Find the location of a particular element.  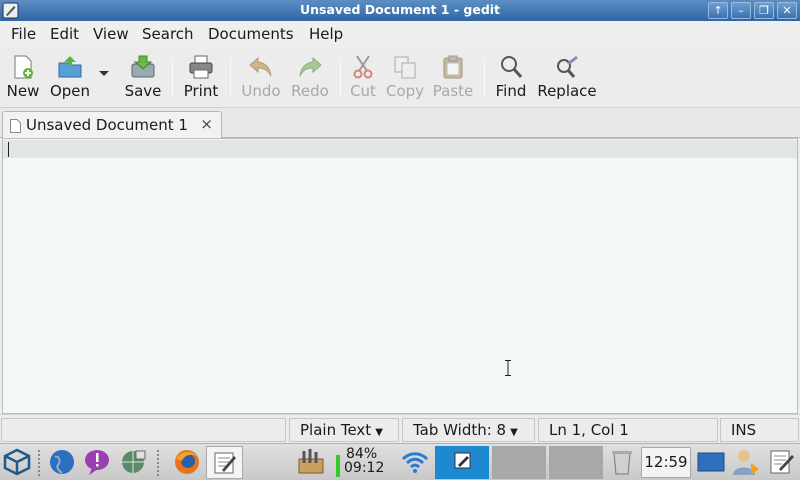

menu-edit: Edit is located at coordinates (64, 34).